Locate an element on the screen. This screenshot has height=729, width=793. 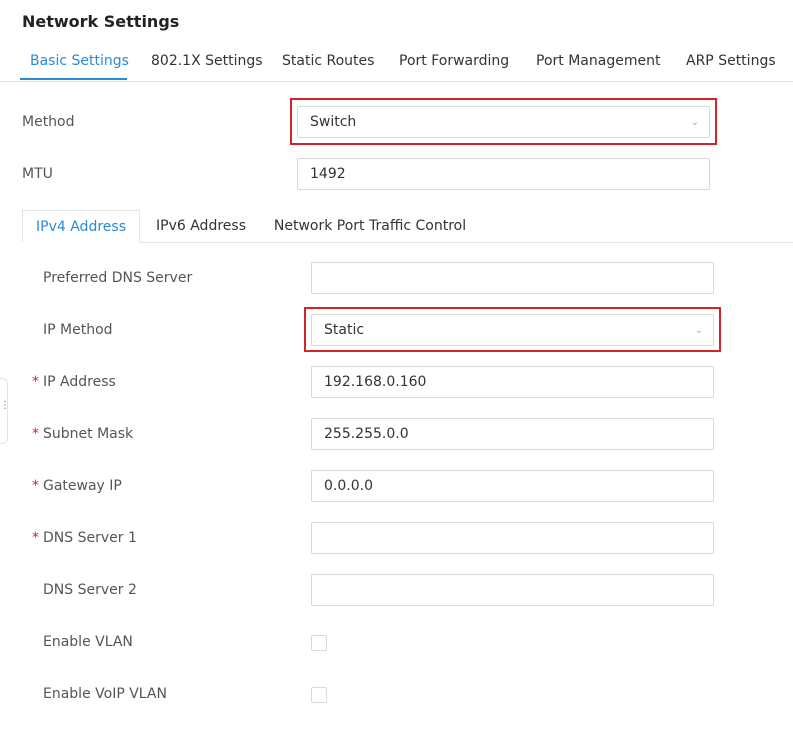
subtab-ipv6-address: IPv6 Address is located at coordinates (201, 226).